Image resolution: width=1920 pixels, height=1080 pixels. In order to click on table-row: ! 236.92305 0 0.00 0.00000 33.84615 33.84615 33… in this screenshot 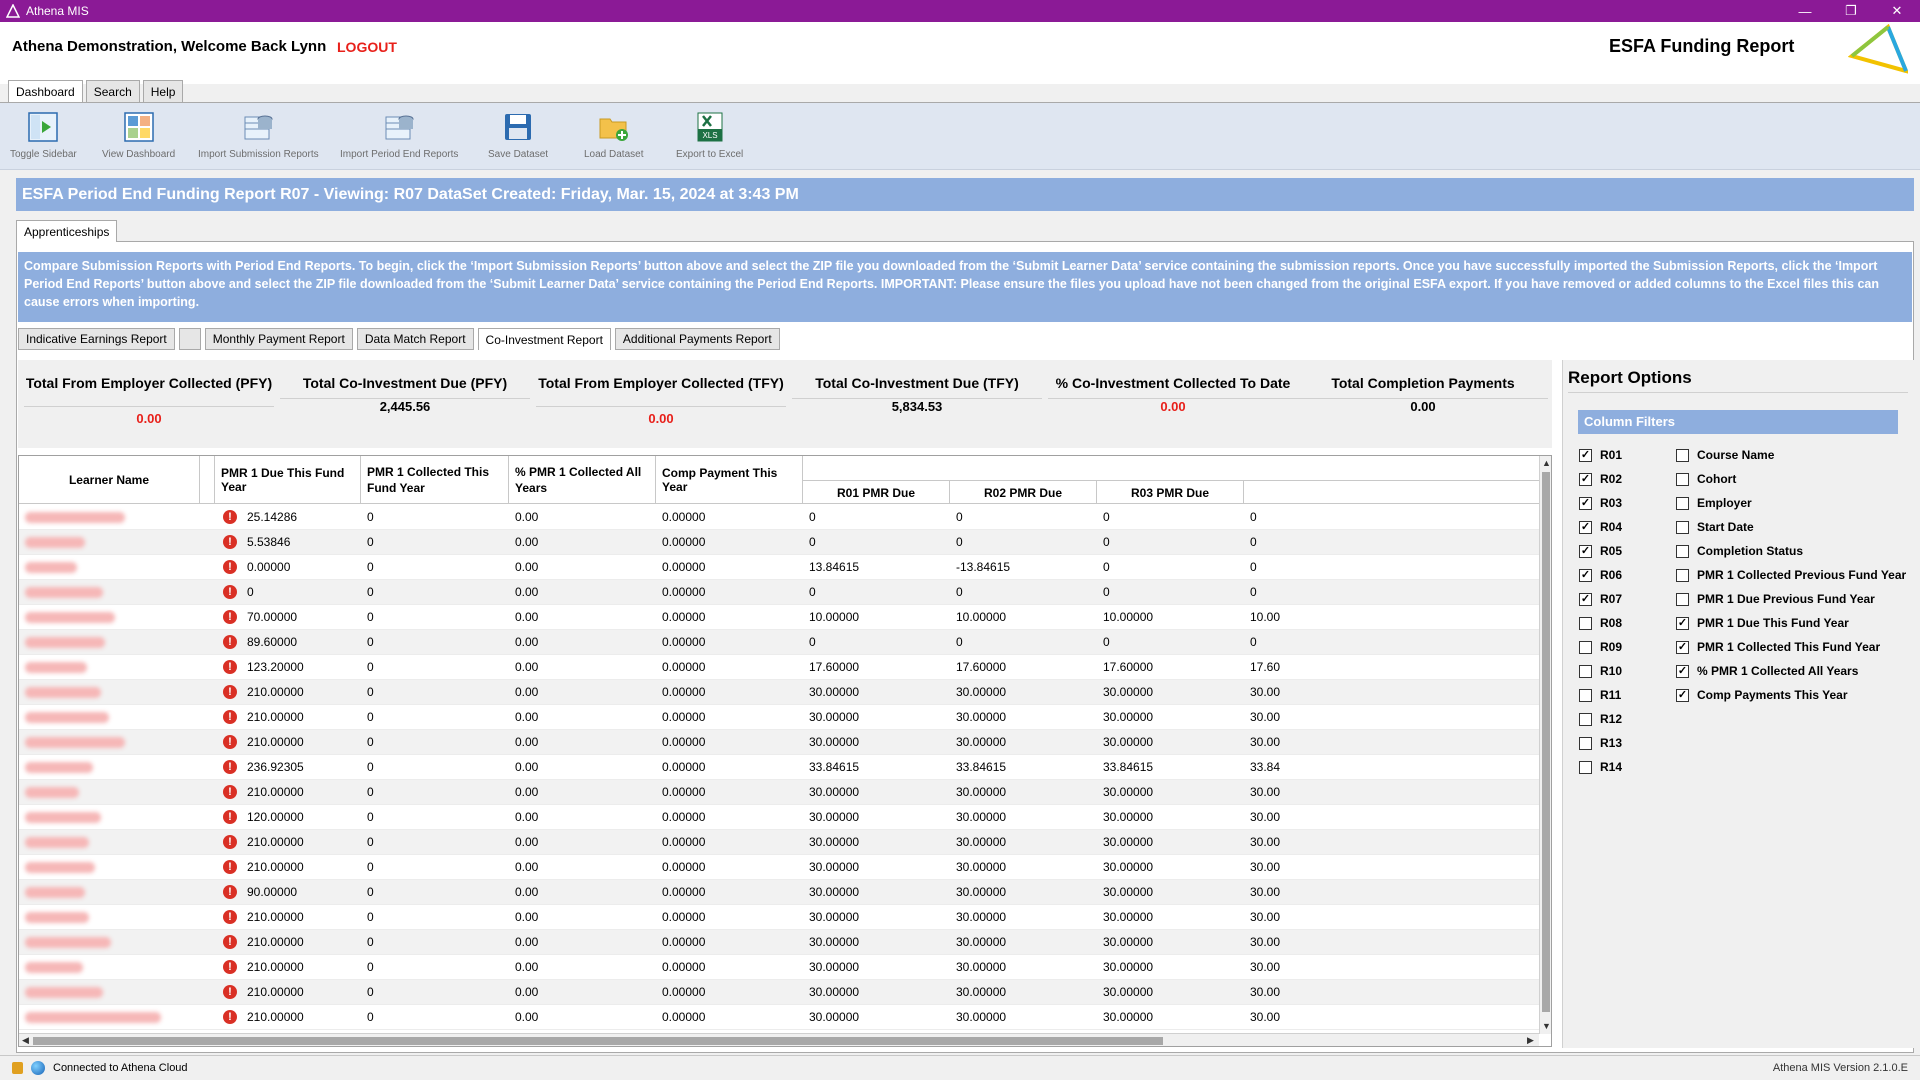, I will do `click(779, 767)`.